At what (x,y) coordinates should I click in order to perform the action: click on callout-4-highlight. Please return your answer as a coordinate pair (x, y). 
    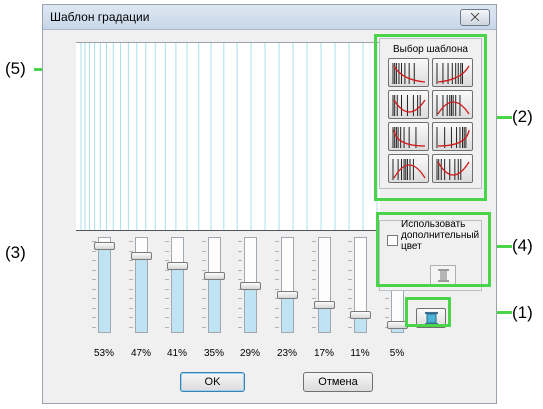
    Looking at the image, I should click on (433, 249).